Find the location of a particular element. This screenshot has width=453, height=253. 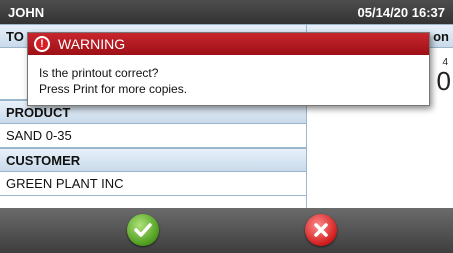

dialog-message-line-1: Is the printout correct? is located at coordinates (99, 73).